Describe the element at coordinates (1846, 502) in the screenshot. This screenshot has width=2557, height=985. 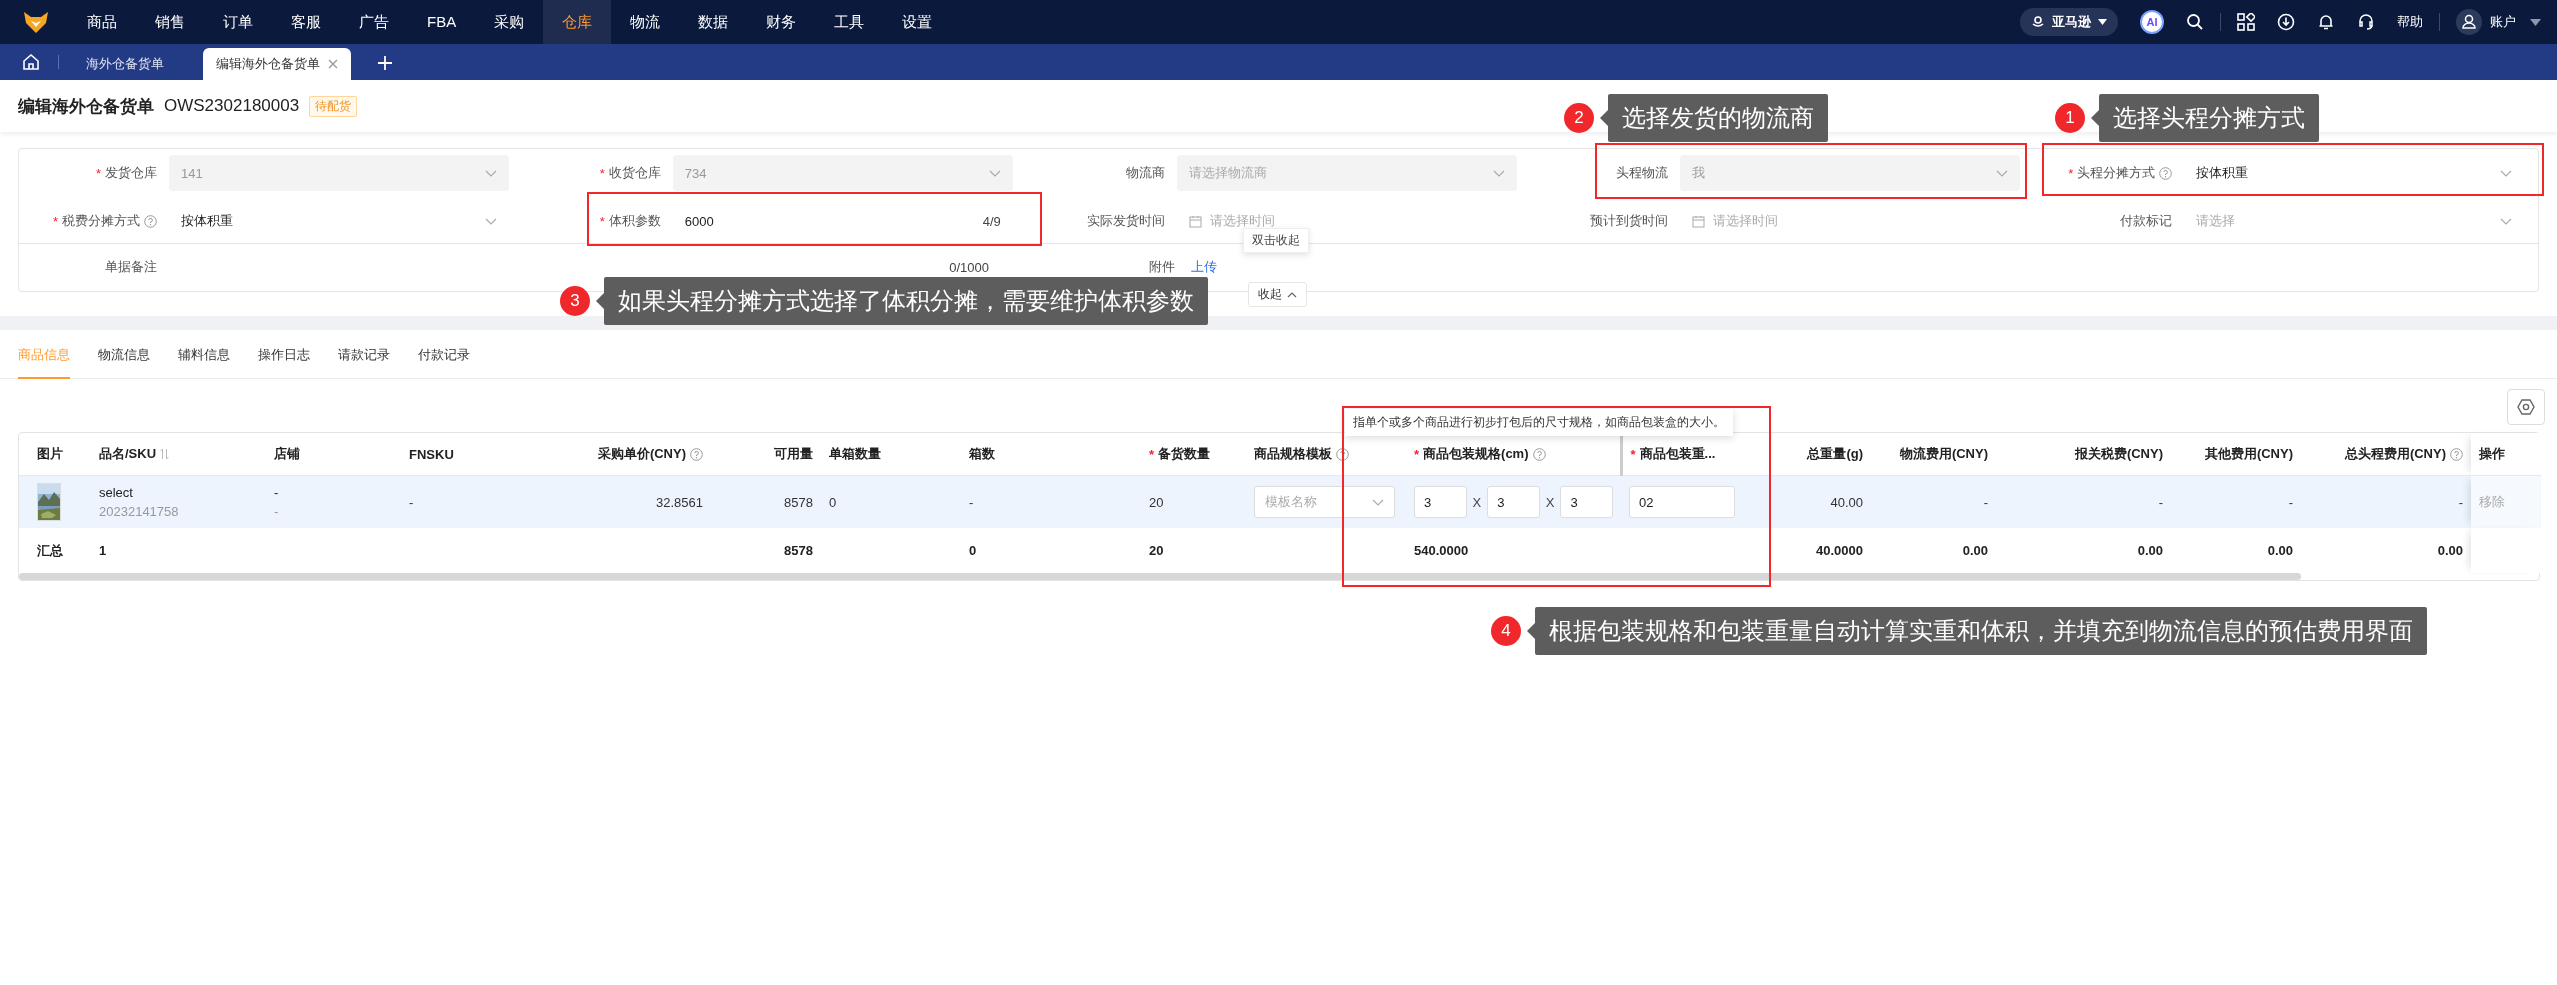
I see `table-cell: 40.00` at that location.